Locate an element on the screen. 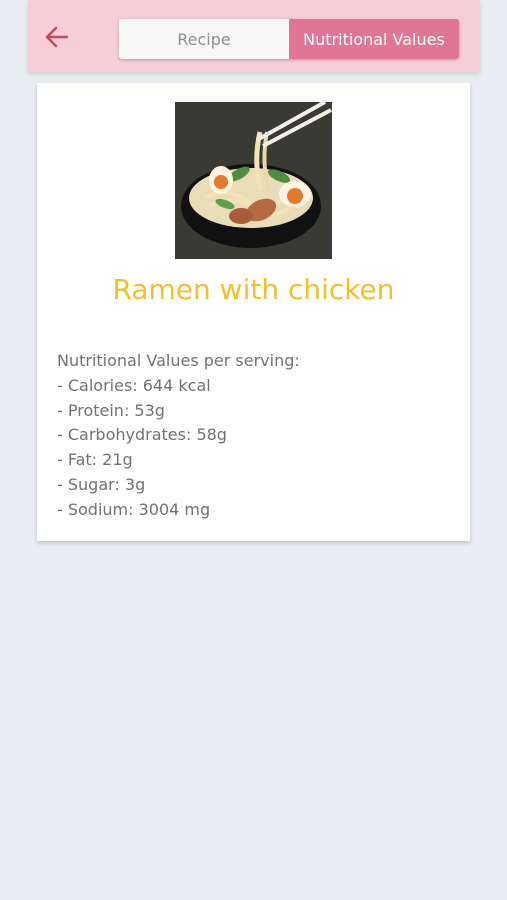  nutrition-item-protein: - Protein: 53g is located at coordinates (111, 410).